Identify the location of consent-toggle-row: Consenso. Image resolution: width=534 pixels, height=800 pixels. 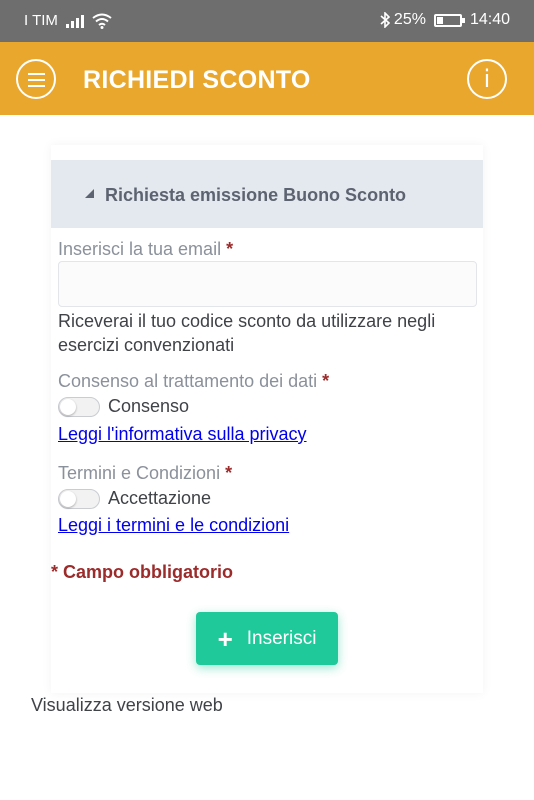
(123, 406).